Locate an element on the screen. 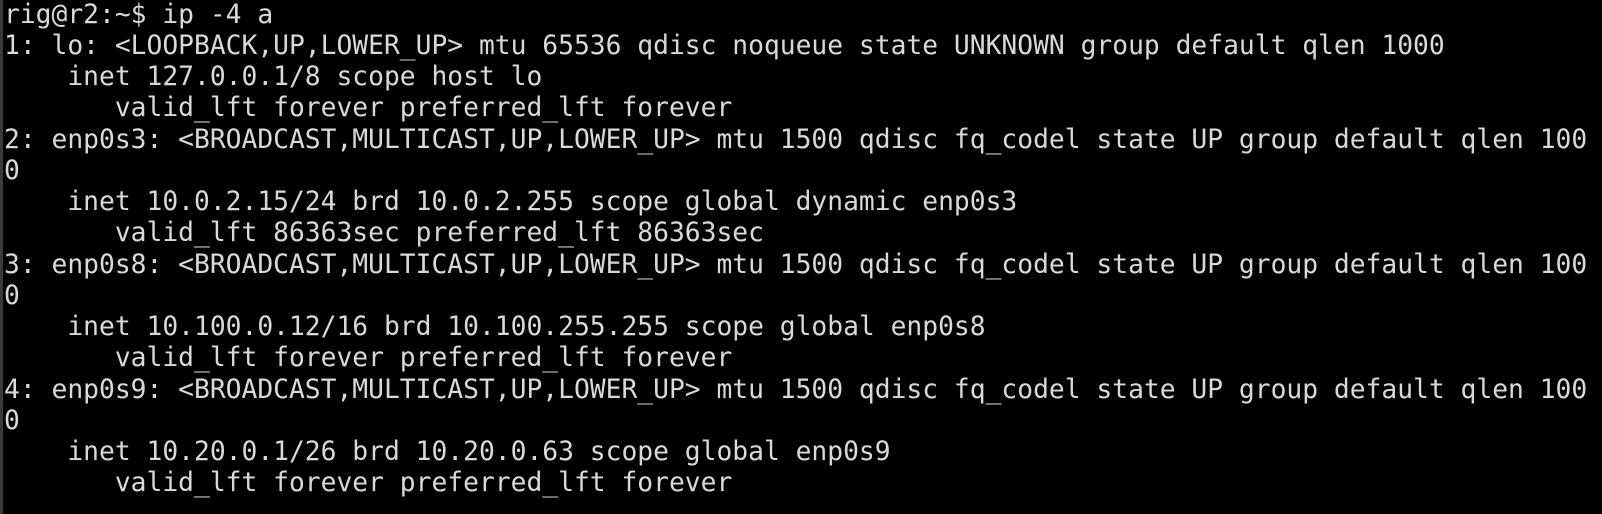  terminal-line-lo-inet: inet 127.0.0.1/8 scope host lo is located at coordinates (273, 77).